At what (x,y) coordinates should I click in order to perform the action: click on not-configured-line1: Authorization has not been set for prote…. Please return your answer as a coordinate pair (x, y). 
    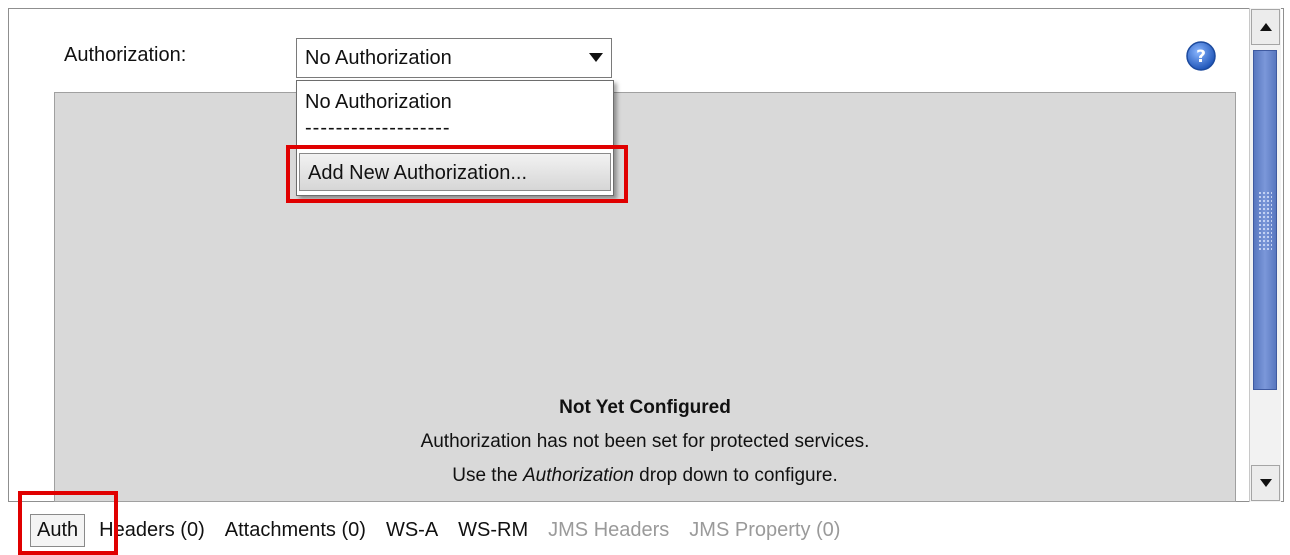
    Looking at the image, I should click on (645, 441).